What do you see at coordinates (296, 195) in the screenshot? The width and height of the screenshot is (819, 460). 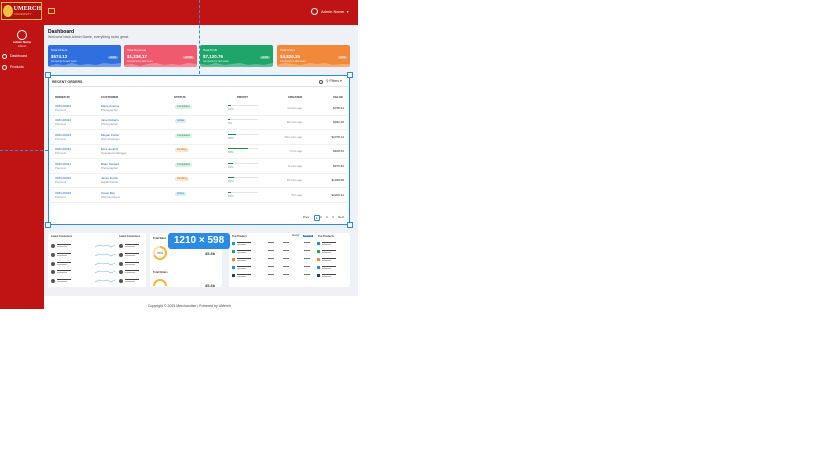 I see `created-time: 7hrs ago` at bounding box center [296, 195].